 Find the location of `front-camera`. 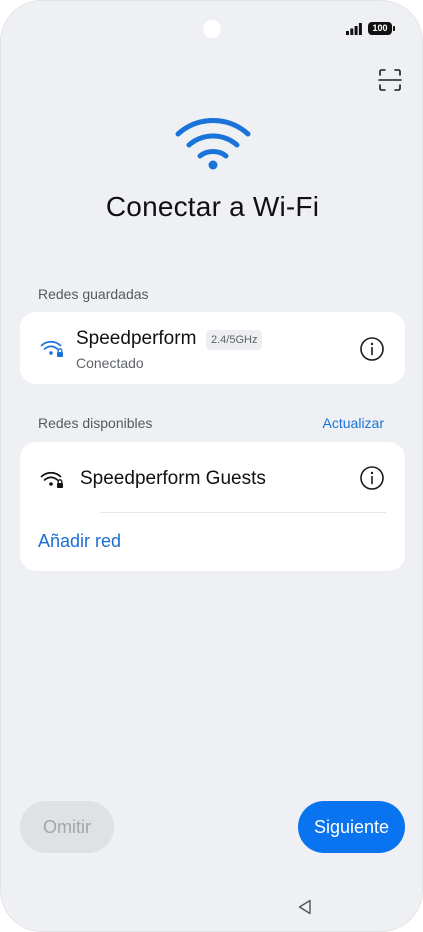

front-camera is located at coordinates (212, 29).